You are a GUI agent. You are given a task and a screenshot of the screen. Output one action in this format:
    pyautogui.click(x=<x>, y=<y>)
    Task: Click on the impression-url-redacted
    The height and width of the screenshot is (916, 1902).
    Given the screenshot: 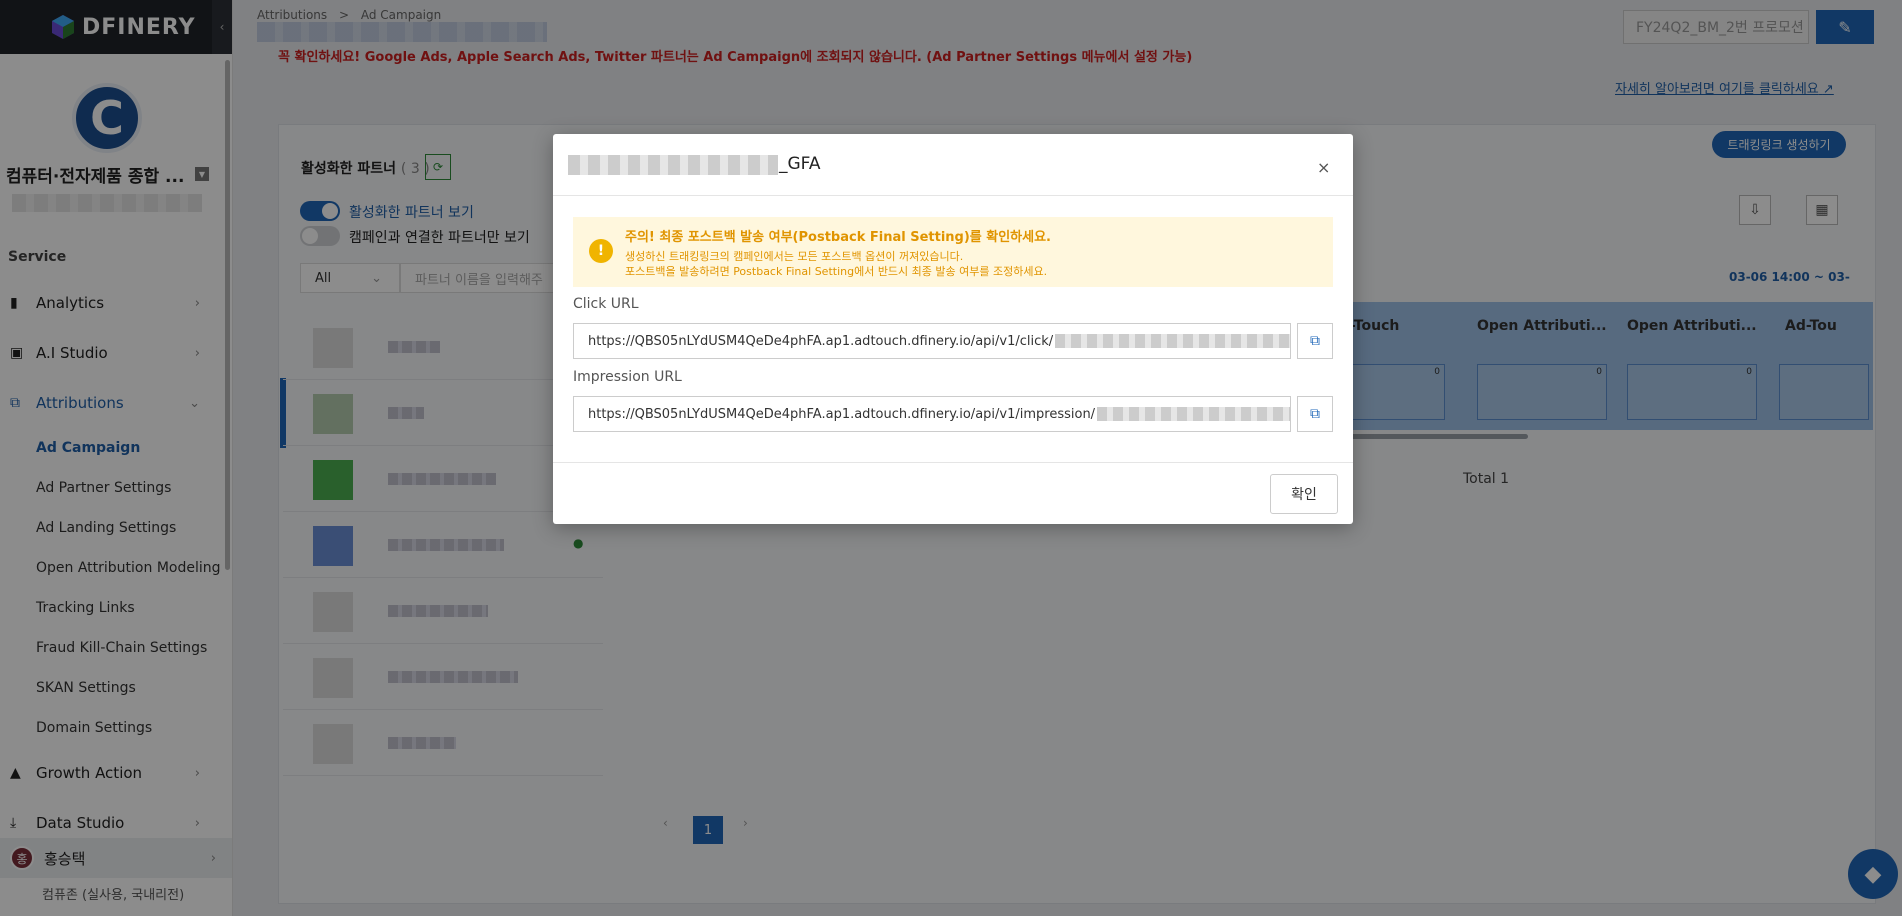 What is the action you would take?
    pyautogui.click(x=1193, y=414)
    